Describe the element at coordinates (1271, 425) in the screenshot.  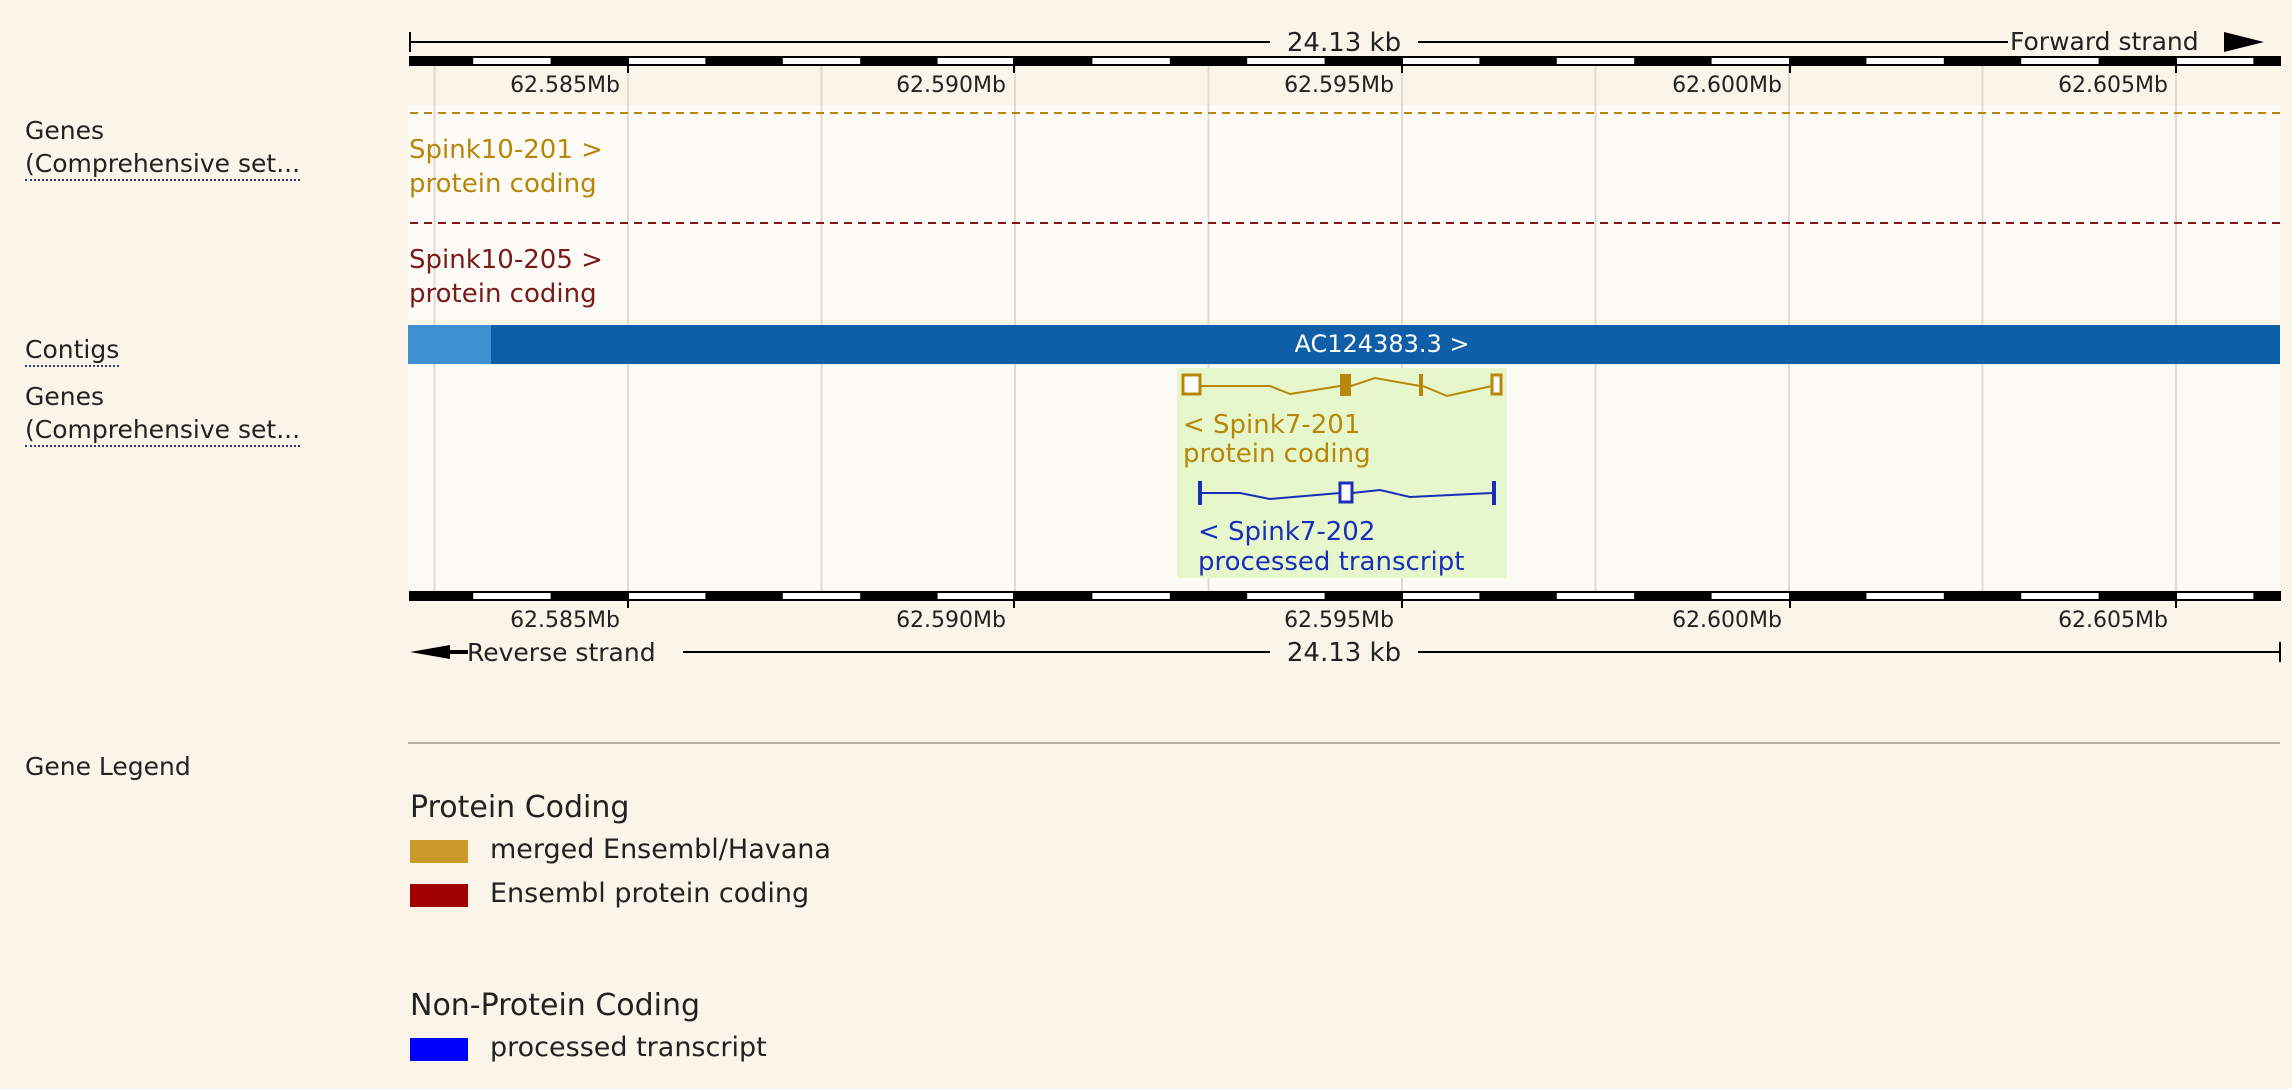
I see `gene-spink7-201-name: < Spink7-201` at that location.